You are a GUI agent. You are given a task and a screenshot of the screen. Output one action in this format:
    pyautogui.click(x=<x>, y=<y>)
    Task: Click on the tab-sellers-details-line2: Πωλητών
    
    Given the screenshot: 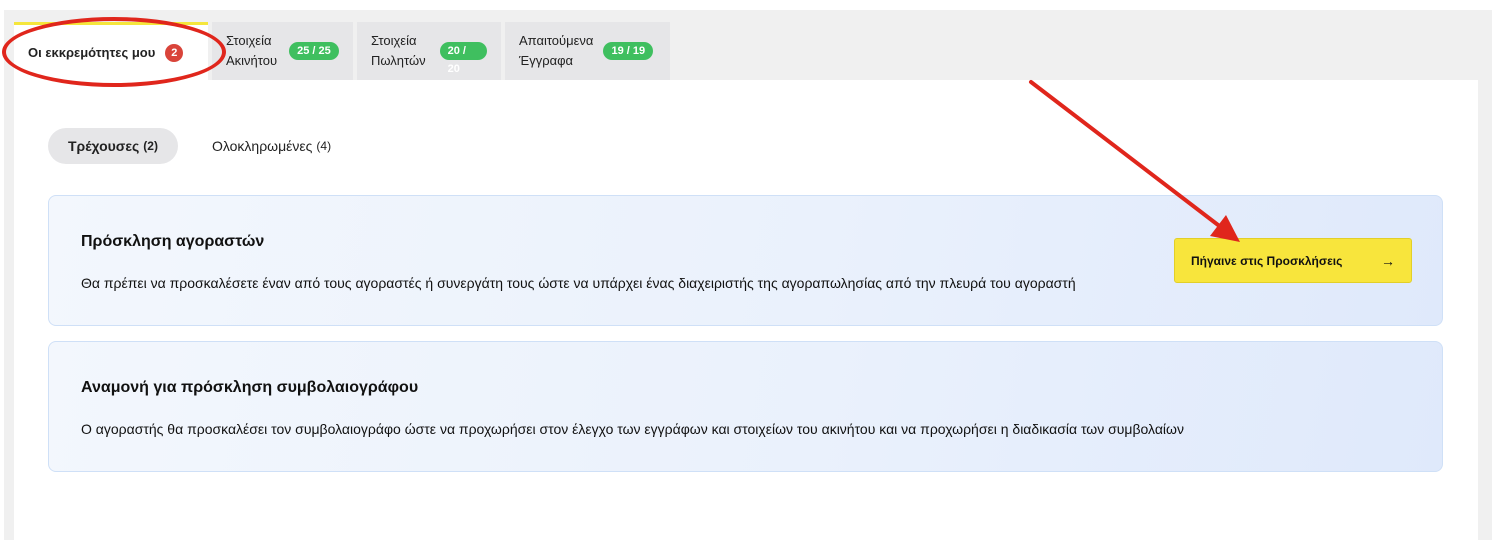 What is the action you would take?
    pyautogui.click(x=398, y=60)
    